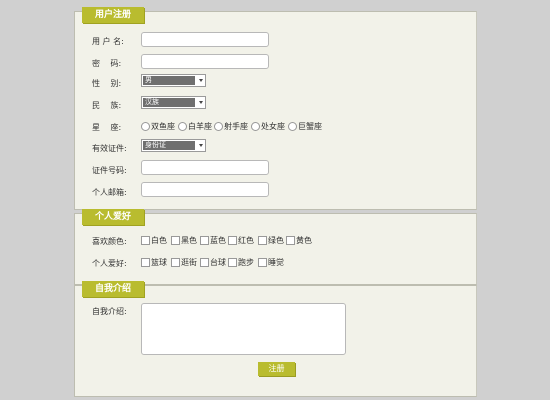  I want to click on color-option-label: 绿色, so click(276, 240).